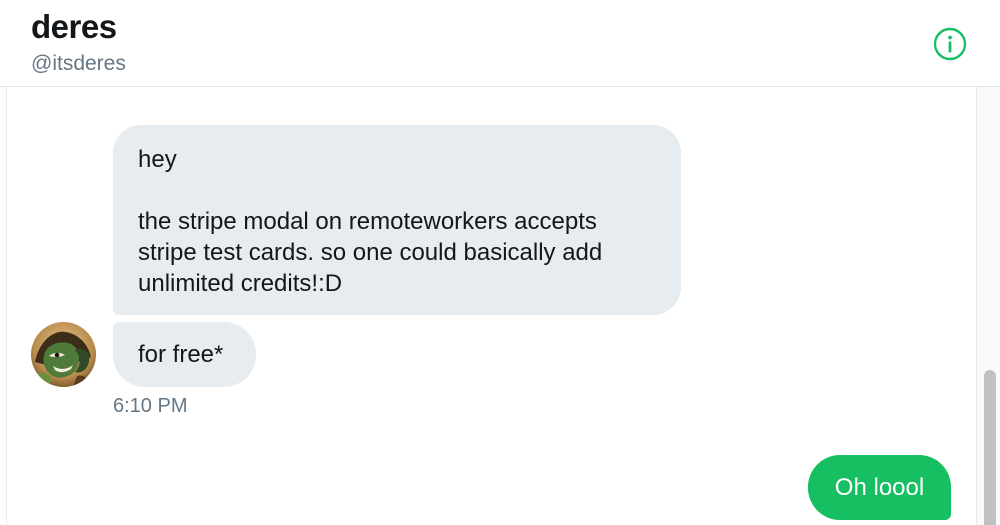 The width and height of the screenshot is (1000, 525). I want to click on message-line: for free*, so click(181, 354).